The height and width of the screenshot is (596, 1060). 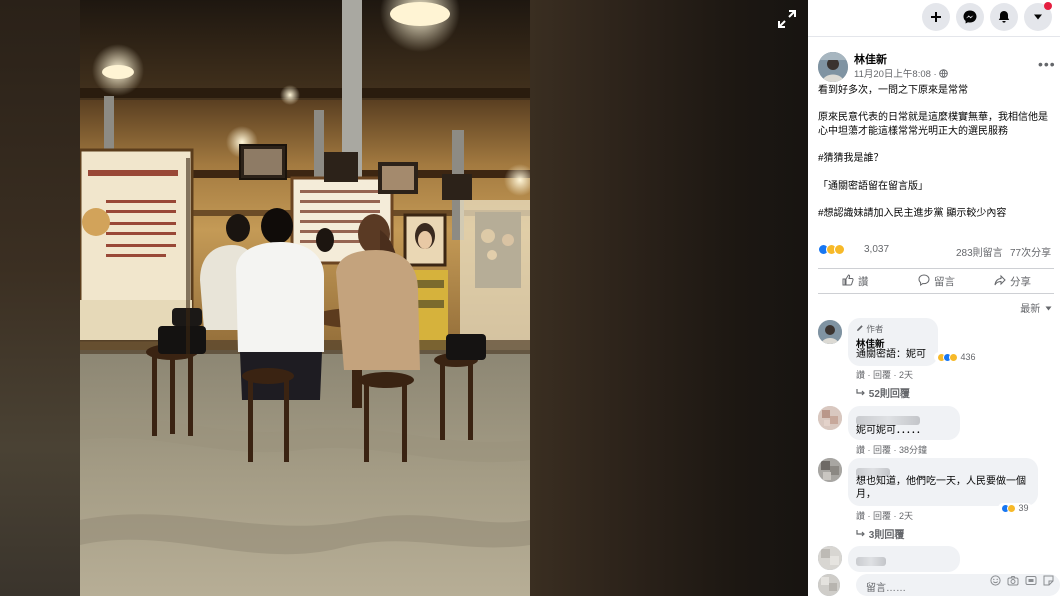 What do you see at coordinates (831, 249) in the screenshot?
I see `reaction-icons` at bounding box center [831, 249].